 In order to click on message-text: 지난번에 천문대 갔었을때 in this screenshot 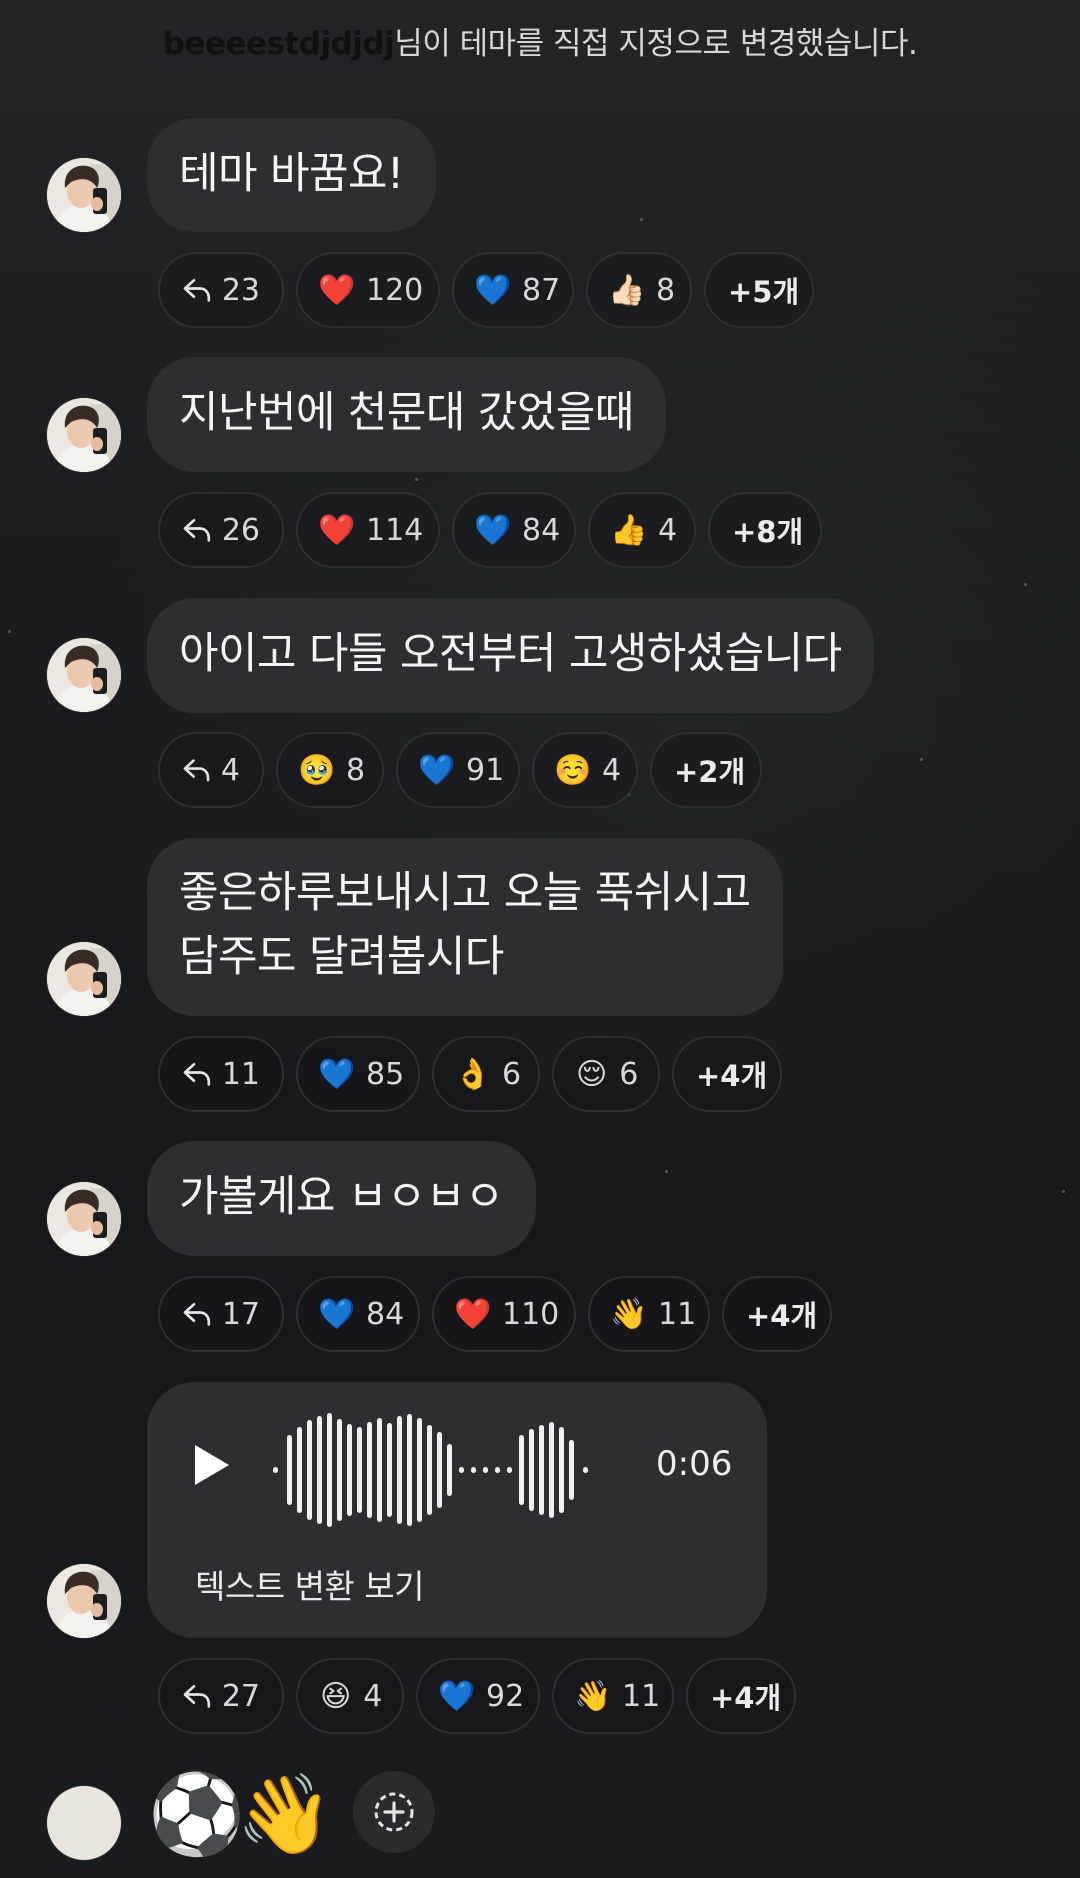, I will do `click(406, 413)`.